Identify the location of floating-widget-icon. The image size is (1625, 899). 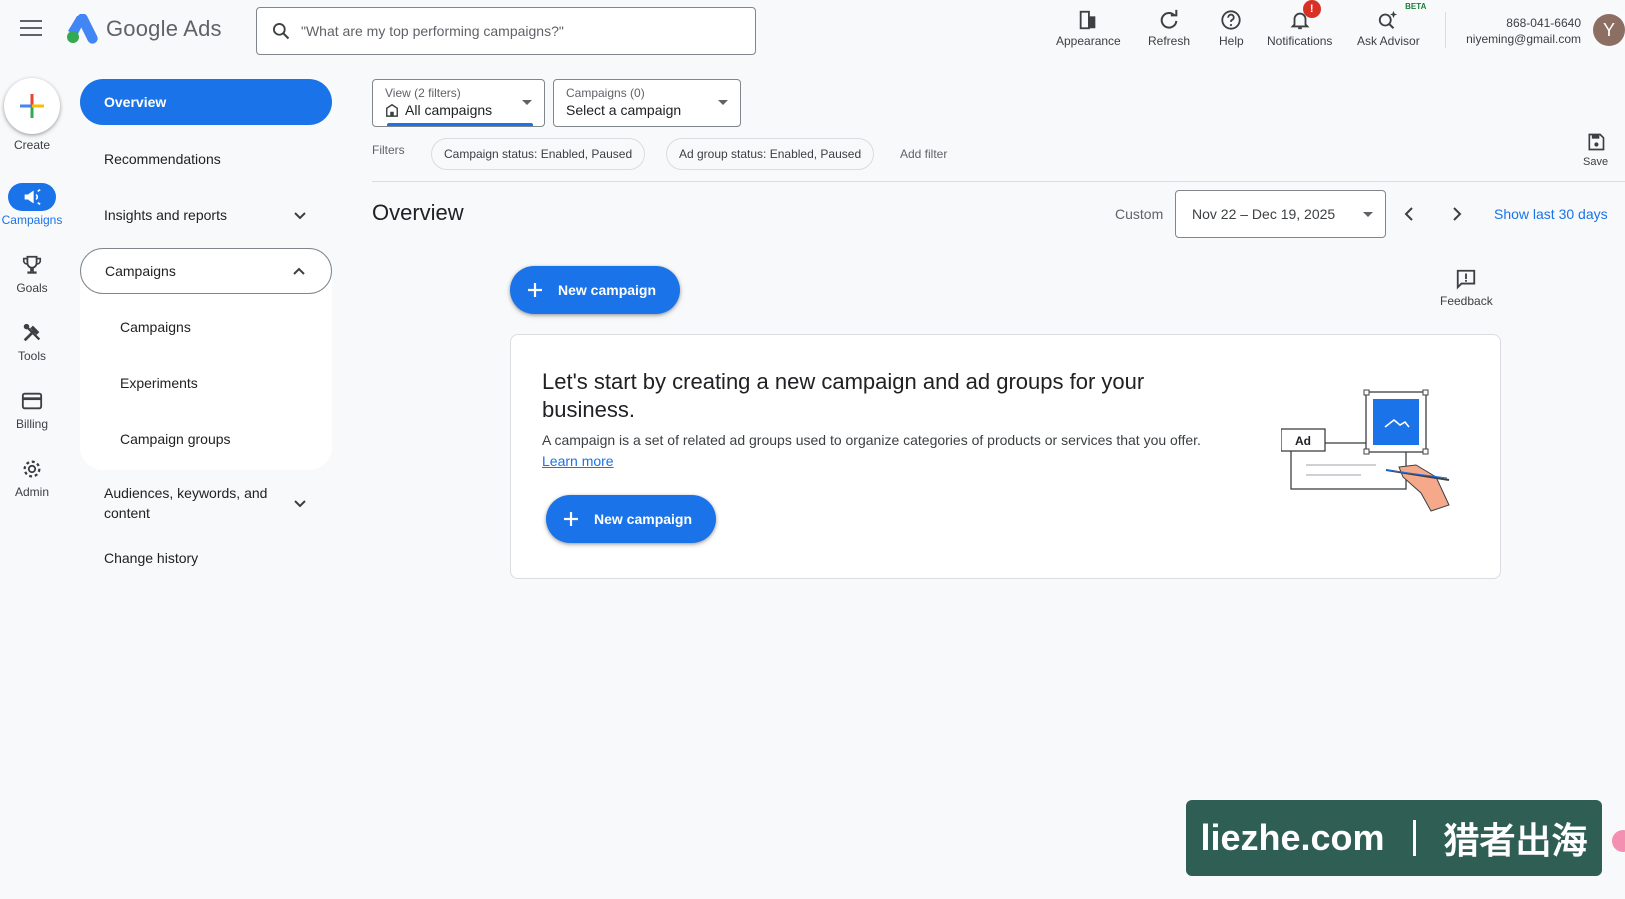
(1618, 841).